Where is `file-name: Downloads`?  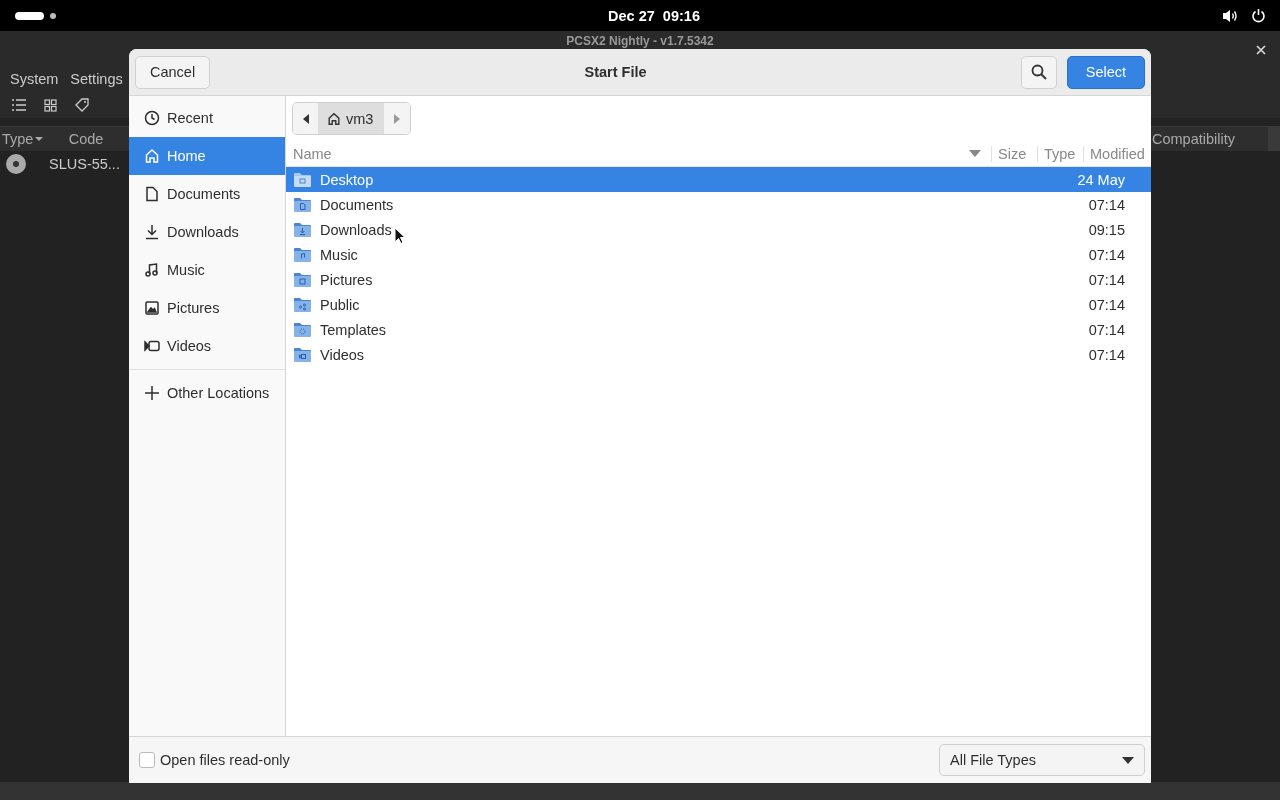 file-name: Downloads is located at coordinates (356, 229).